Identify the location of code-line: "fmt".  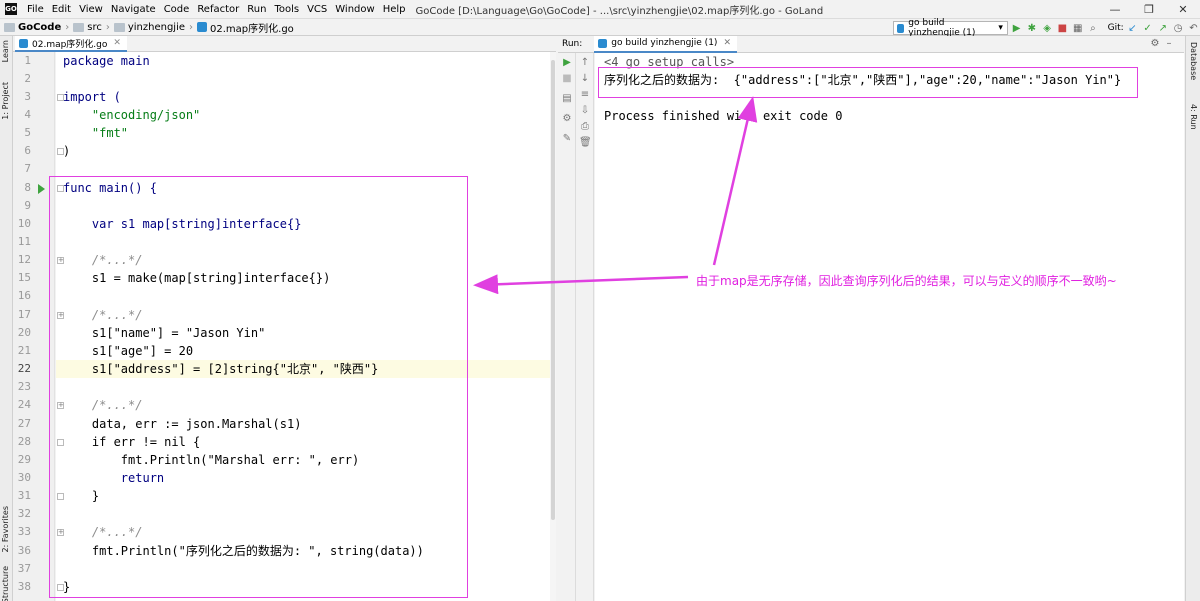
(96, 133).